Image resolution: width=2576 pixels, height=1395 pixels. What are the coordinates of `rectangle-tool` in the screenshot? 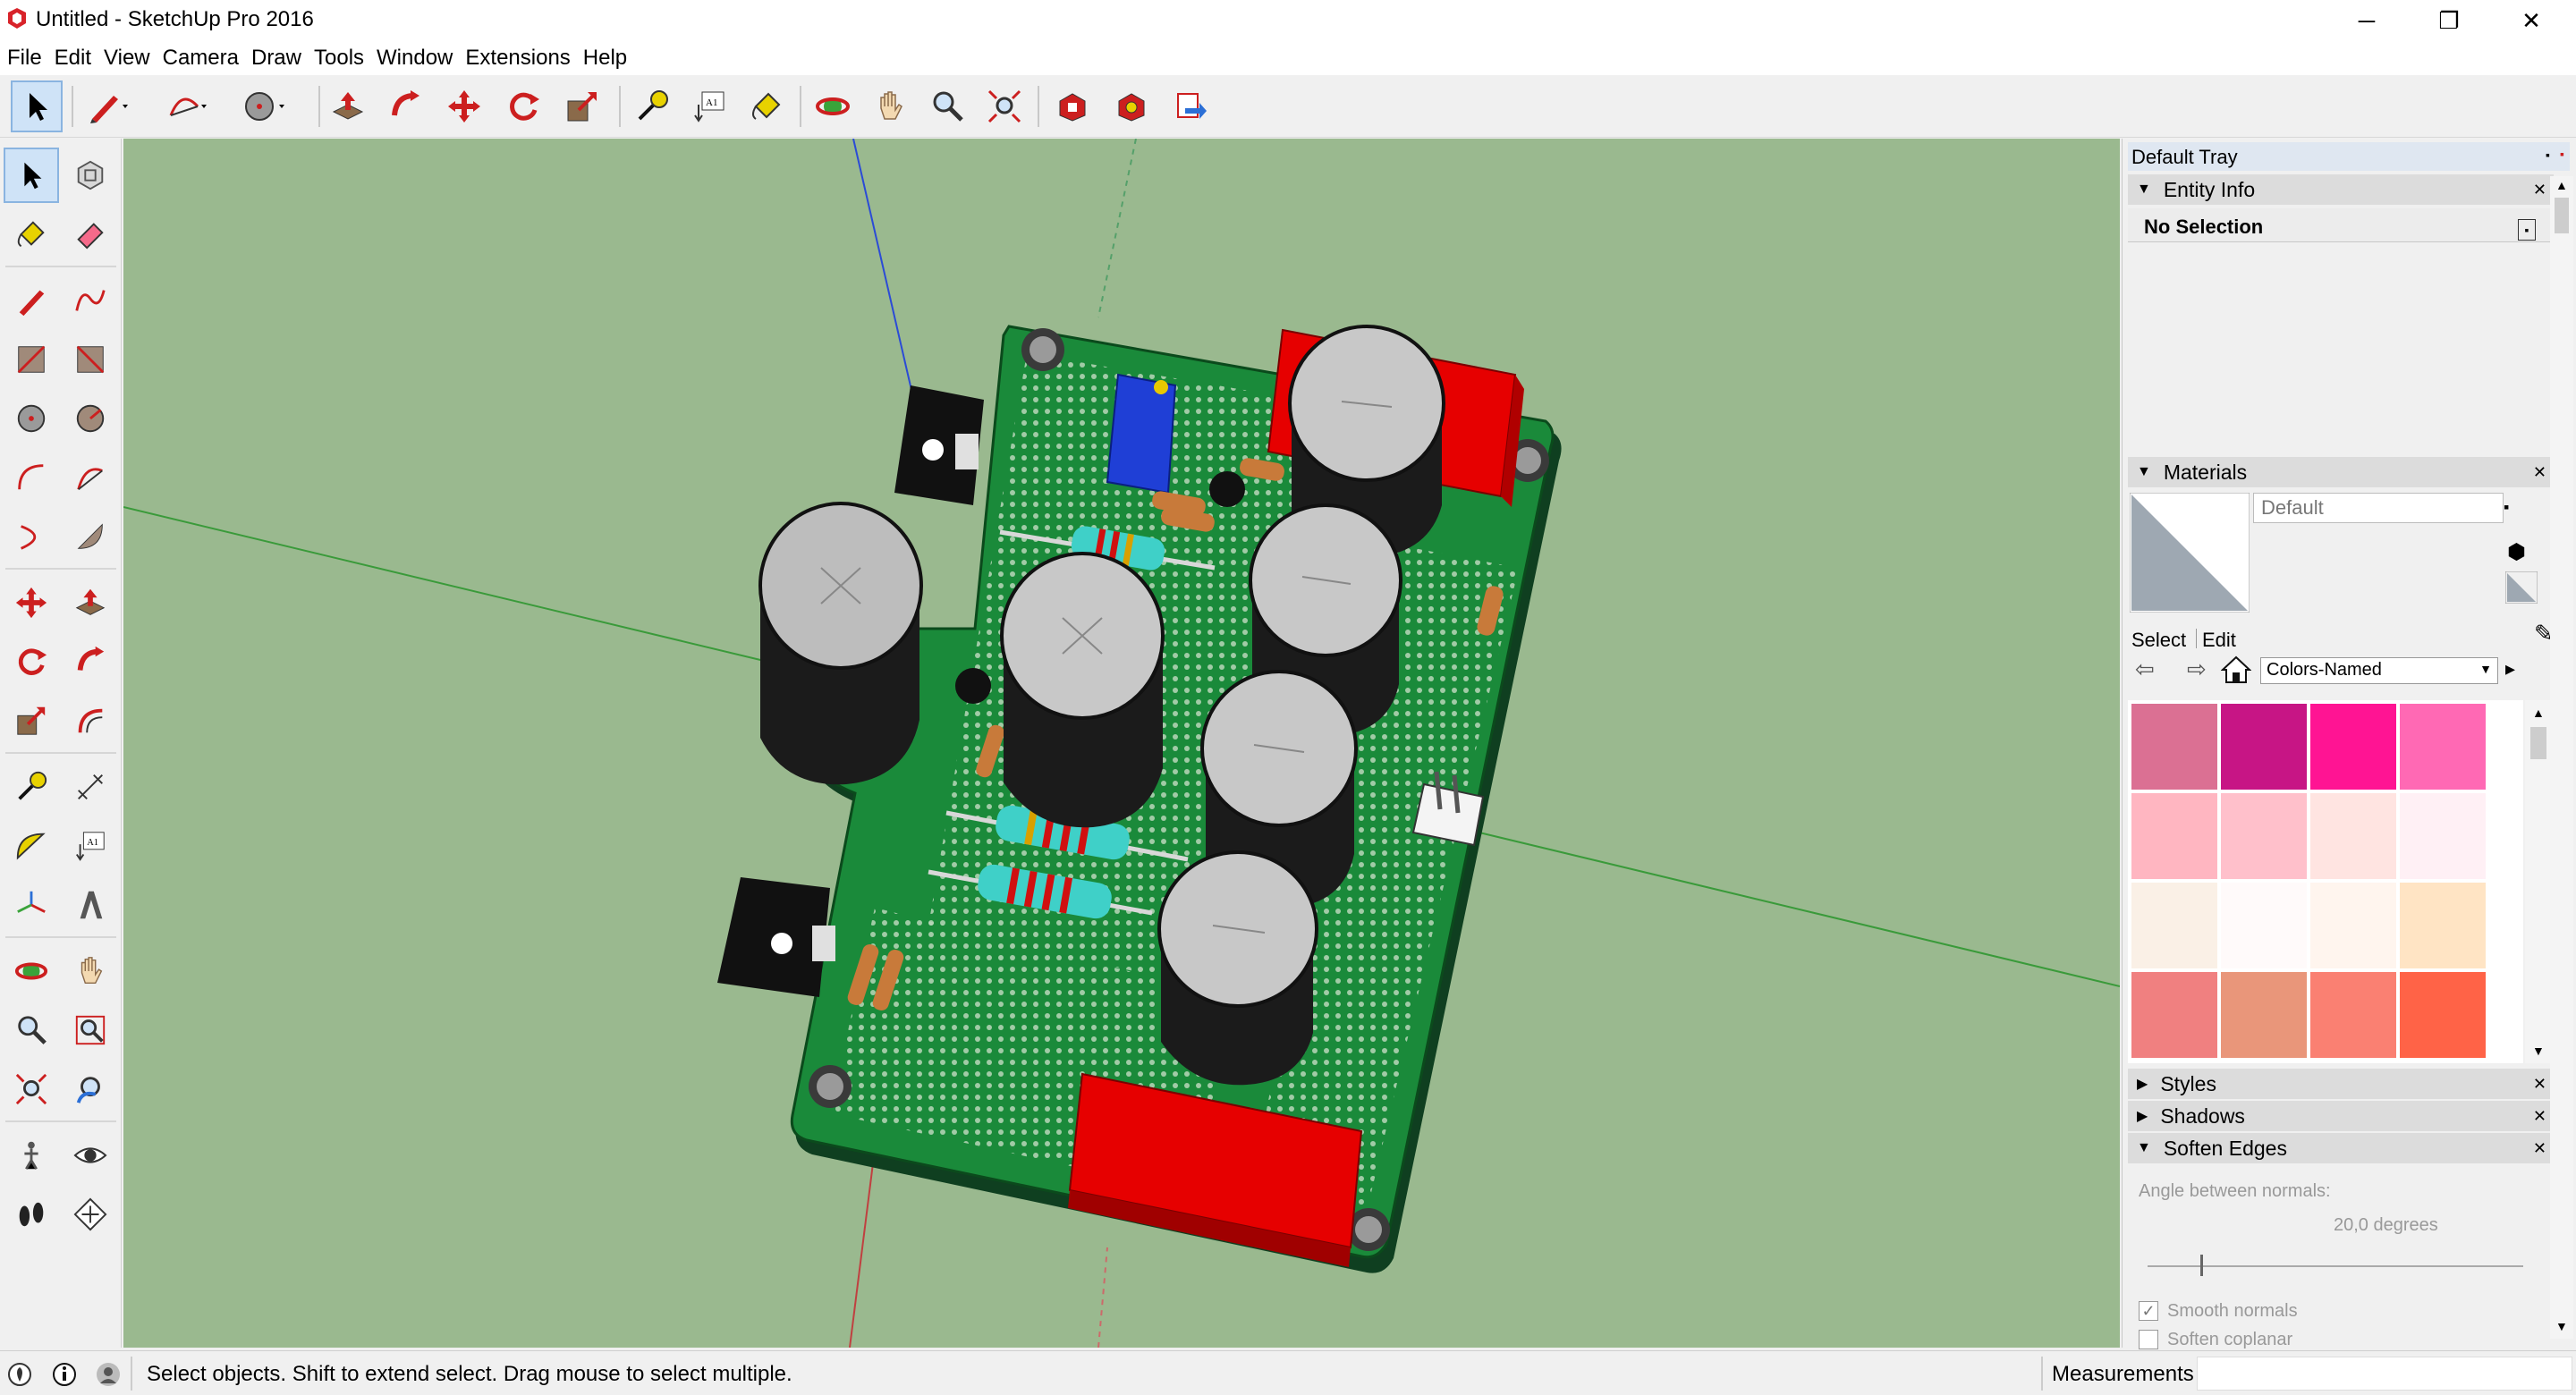 It's located at (31, 359).